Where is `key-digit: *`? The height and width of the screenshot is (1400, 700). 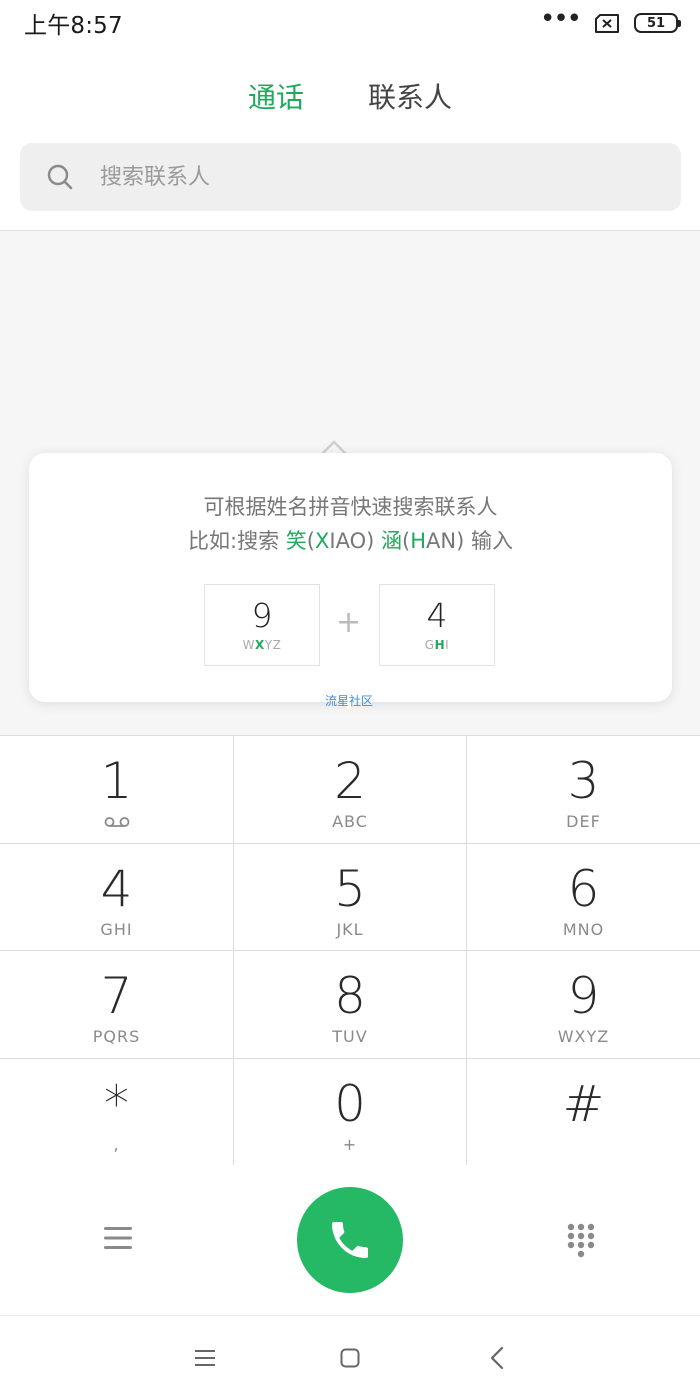
key-digit: * is located at coordinates (116, 1103).